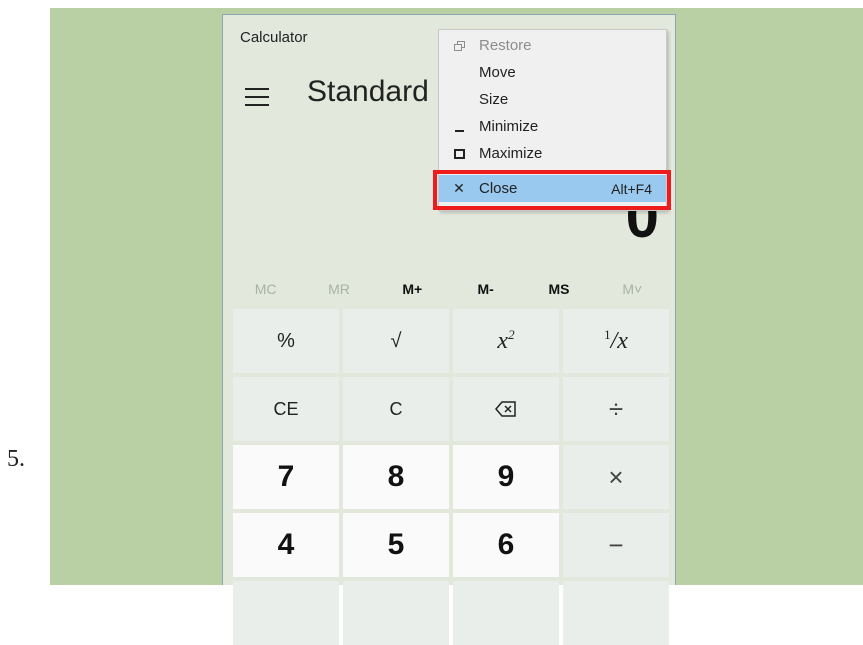 The width and height of the screenshot is (863, 645). Describe the element at coordinates (552, 99) in the screenshot. I see `menu-item-size: Size` at that location.